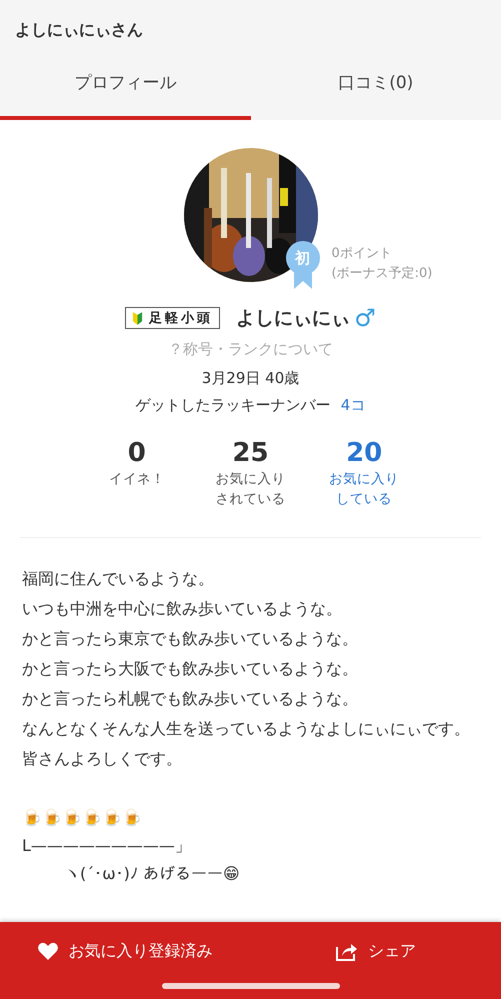 The width and height of the screenshot is (501, 999). Describe the element at coordinates (250, 349) in the screenshot. I see `rank-info-link: ？称号・ランクについて` at that location.